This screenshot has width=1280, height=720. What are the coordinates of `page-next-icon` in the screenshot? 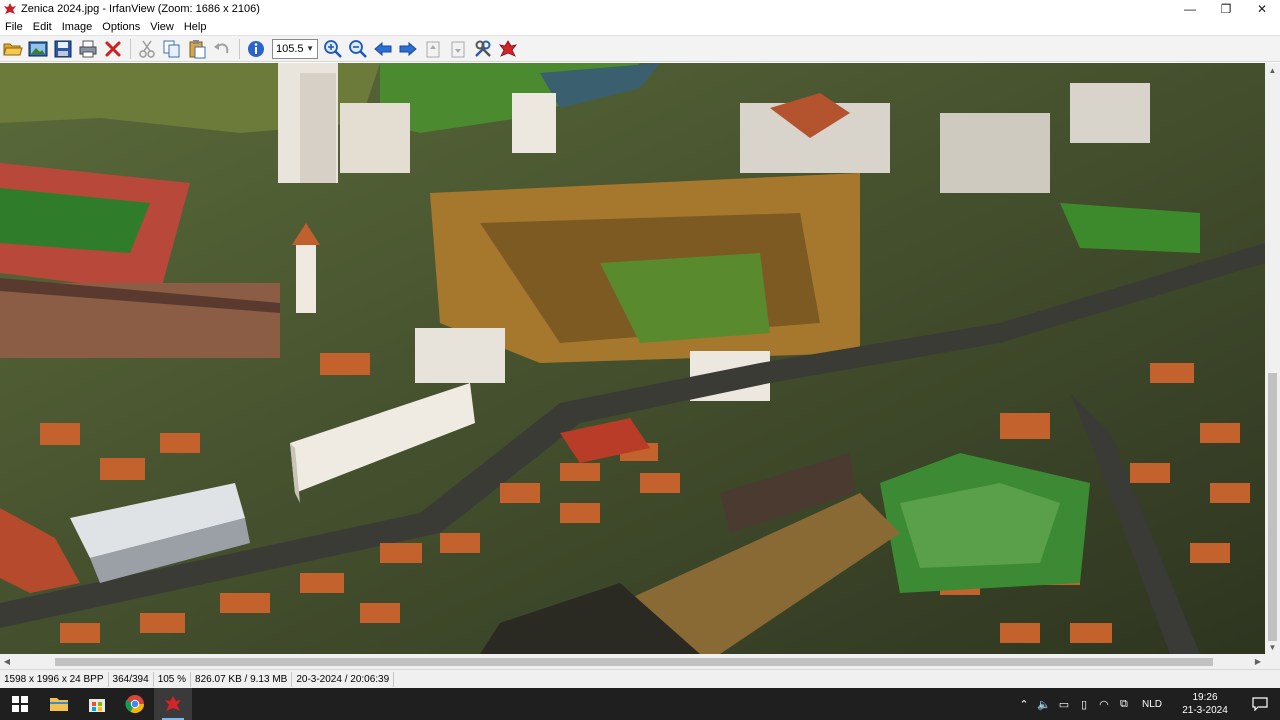 It's located at (458, 49).